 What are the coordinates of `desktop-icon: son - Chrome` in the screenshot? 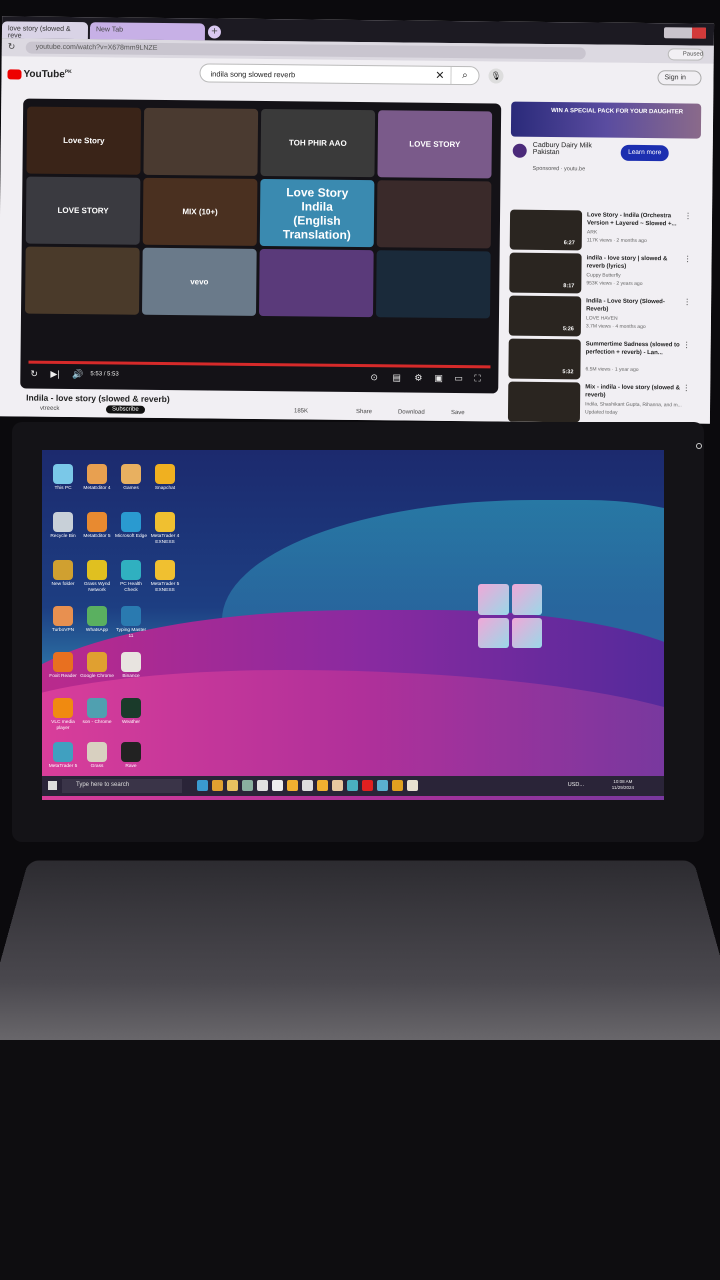 It's located at (97, 712).